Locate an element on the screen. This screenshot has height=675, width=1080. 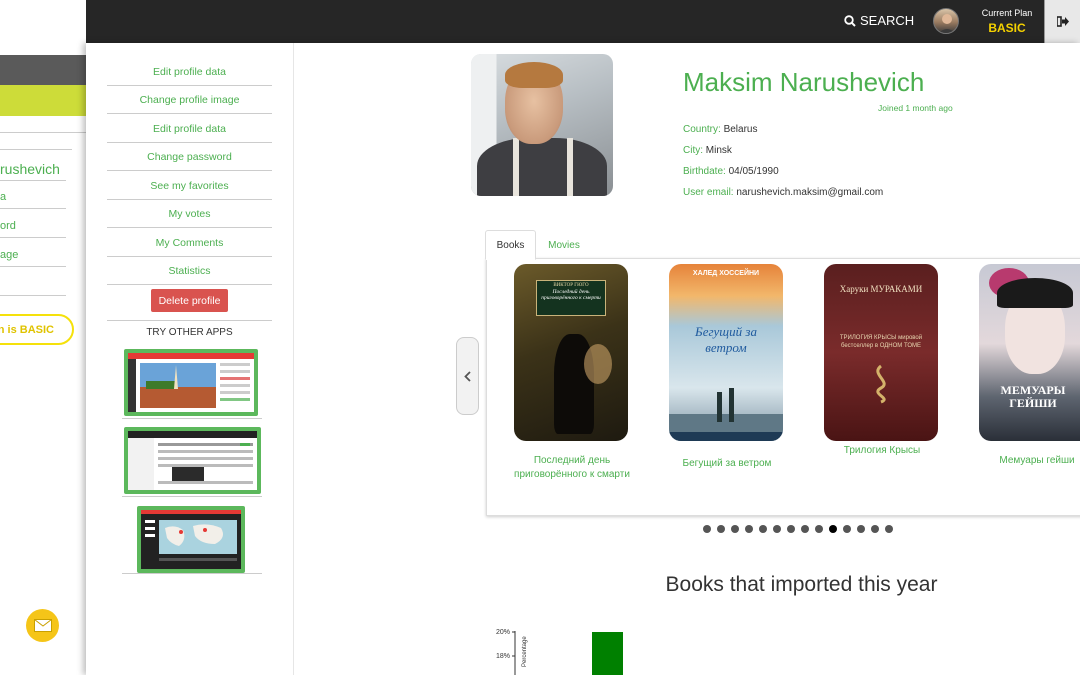
mail-icon is located at coordinates (42, 625).